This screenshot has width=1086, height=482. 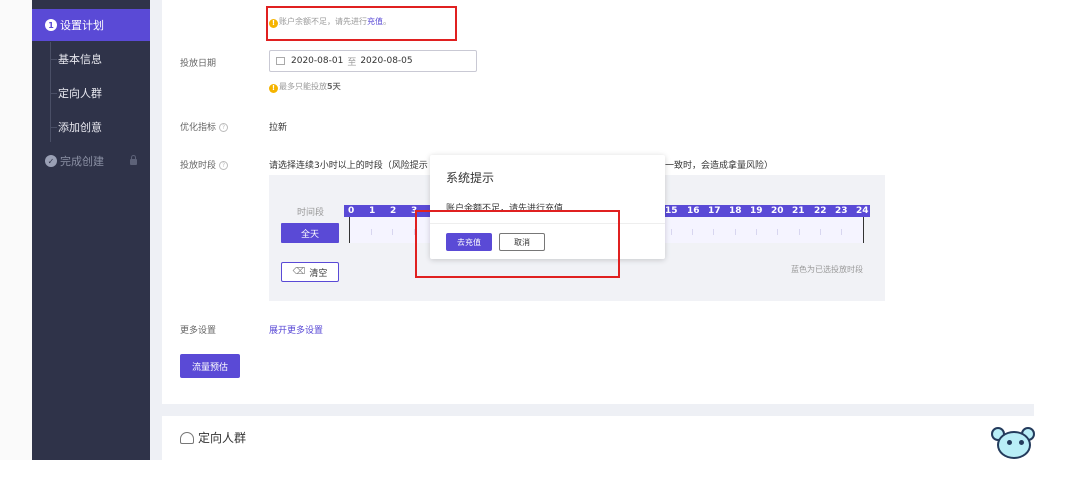 I want to click on expand-more-settings-link: 展开更多设置, so click(x=296, y=329).